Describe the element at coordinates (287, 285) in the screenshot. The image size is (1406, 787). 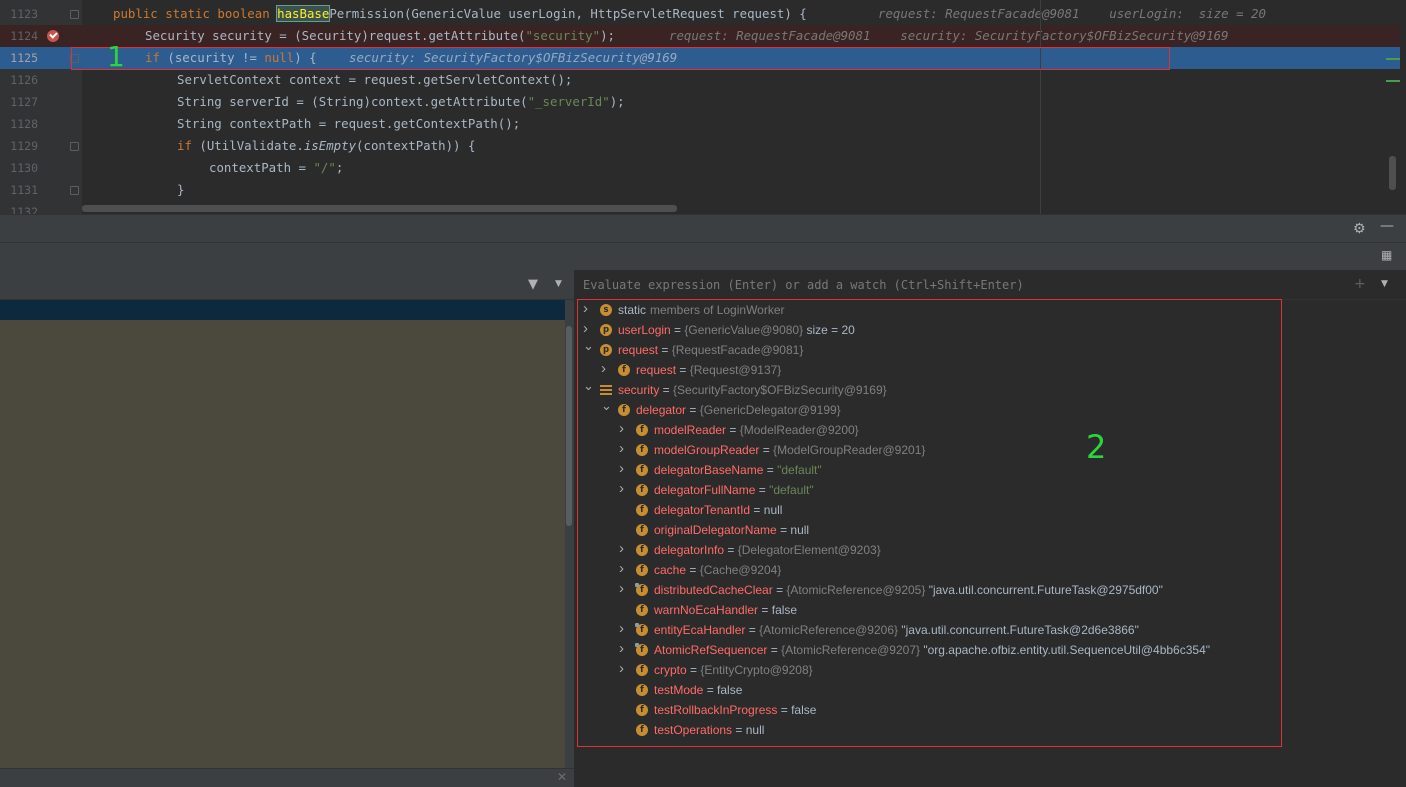
I see `frames-toolbar: ▼ ▼` at that location.